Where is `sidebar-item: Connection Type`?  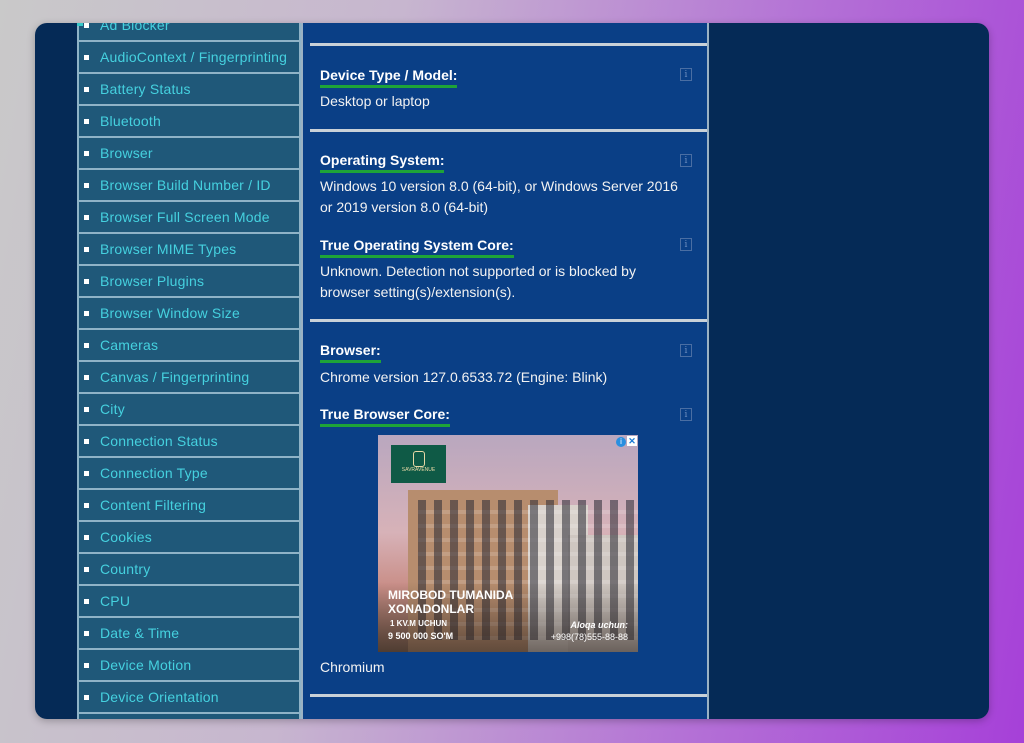 sidebar-item: Connection Type is located at coordinates (189, 474).